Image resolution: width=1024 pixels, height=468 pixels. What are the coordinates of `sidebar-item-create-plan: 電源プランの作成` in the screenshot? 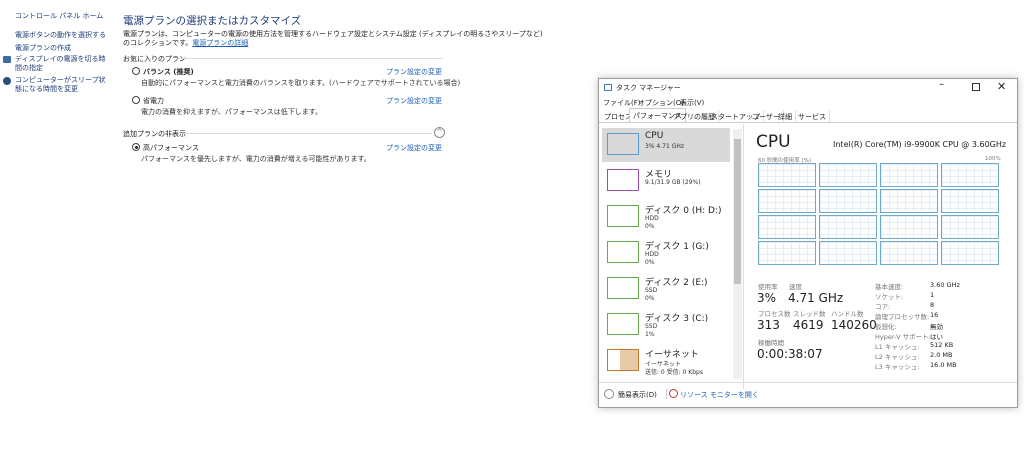 It's located at (43, 48).